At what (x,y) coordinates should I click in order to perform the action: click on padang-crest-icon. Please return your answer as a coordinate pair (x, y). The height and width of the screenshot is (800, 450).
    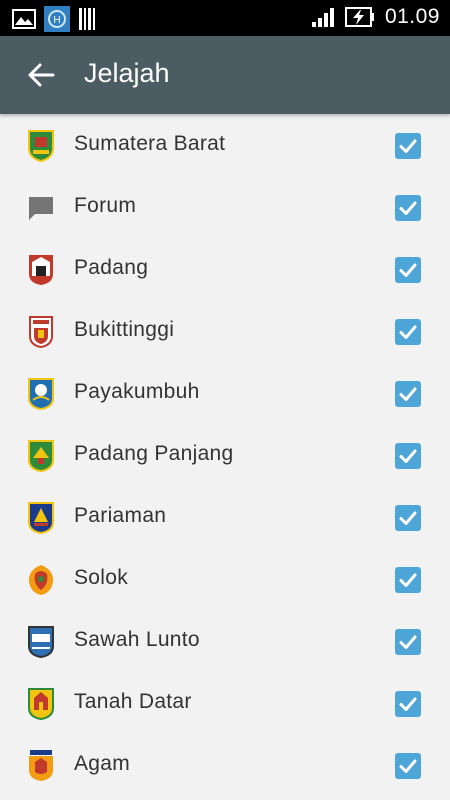
    Looking at the image, I should click on (41, 270).